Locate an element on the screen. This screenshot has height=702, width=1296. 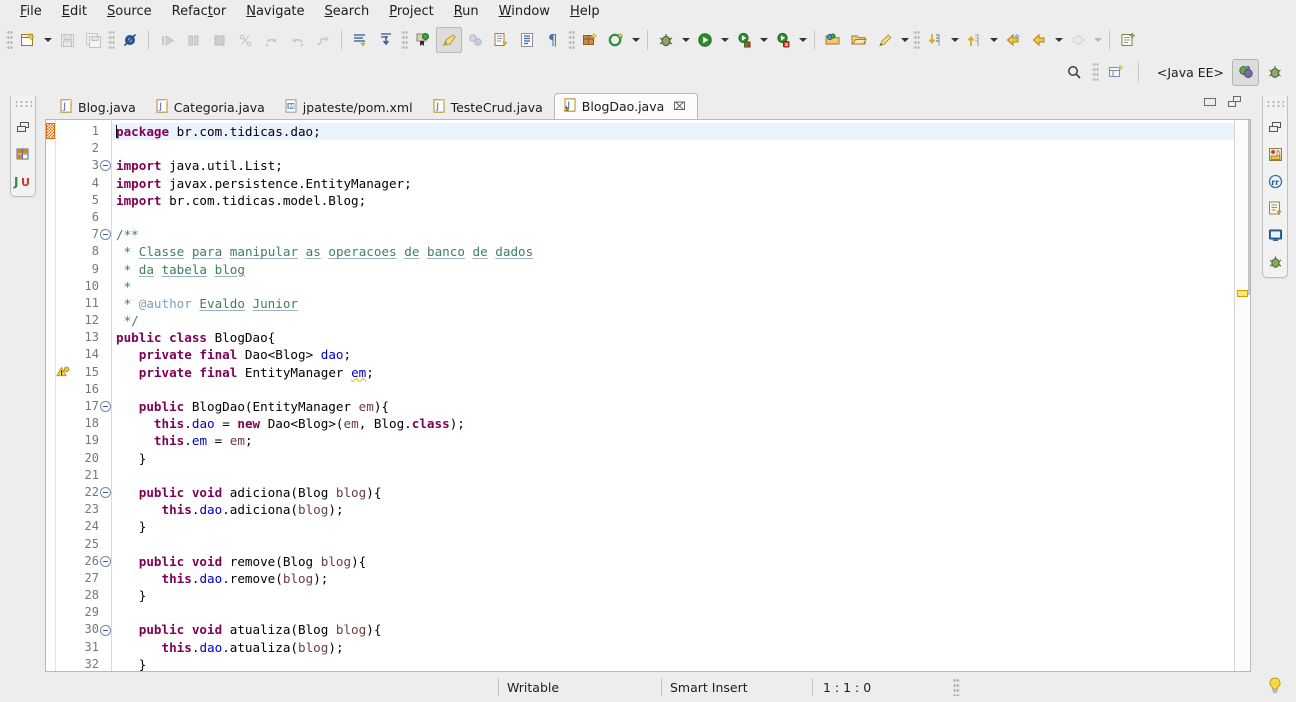
restore-view-button-right is located at coordinates (1275, 127).